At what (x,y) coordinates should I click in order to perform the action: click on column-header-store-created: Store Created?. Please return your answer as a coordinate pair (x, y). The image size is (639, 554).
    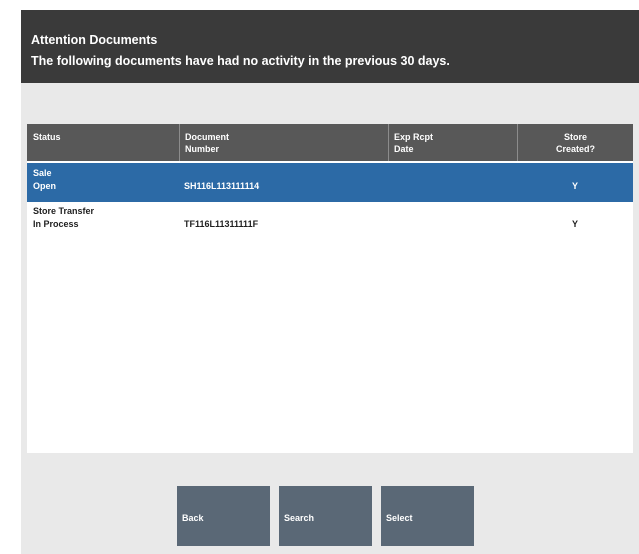
    Looking at the image, I should click on (575, 142).